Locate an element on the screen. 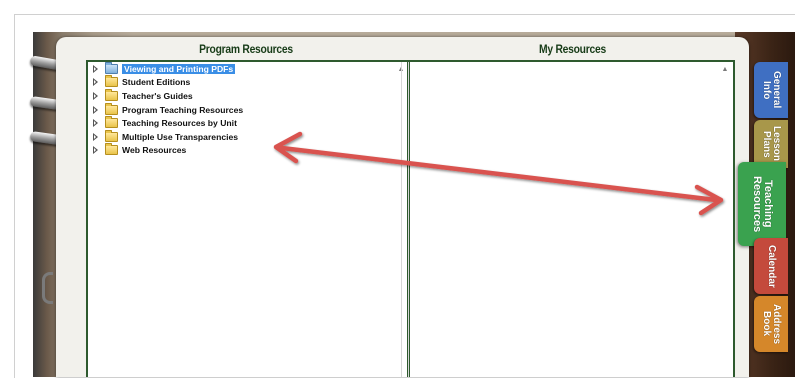 The height and width of the screenshot is (378, 795). tree-item: Multiple Use Transparencies is located at coordinates (167, 136).